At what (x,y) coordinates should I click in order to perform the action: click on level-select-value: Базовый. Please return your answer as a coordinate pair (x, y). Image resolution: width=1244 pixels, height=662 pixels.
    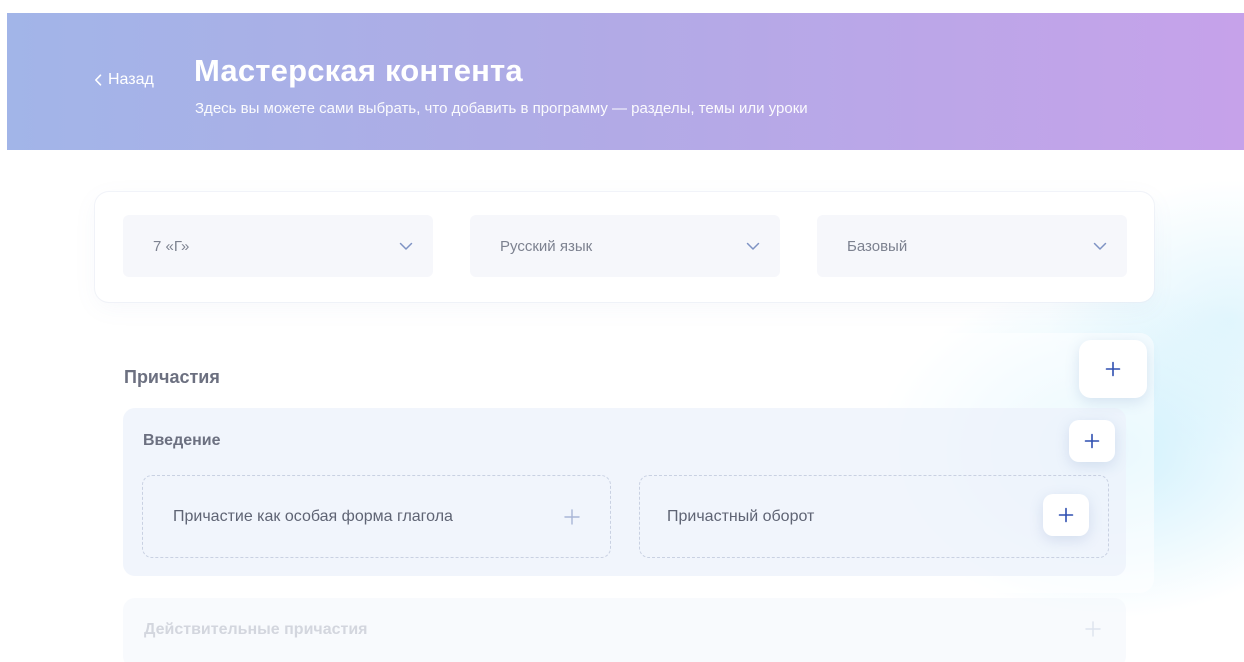
    Looking at the image, I should click on (877, 246).